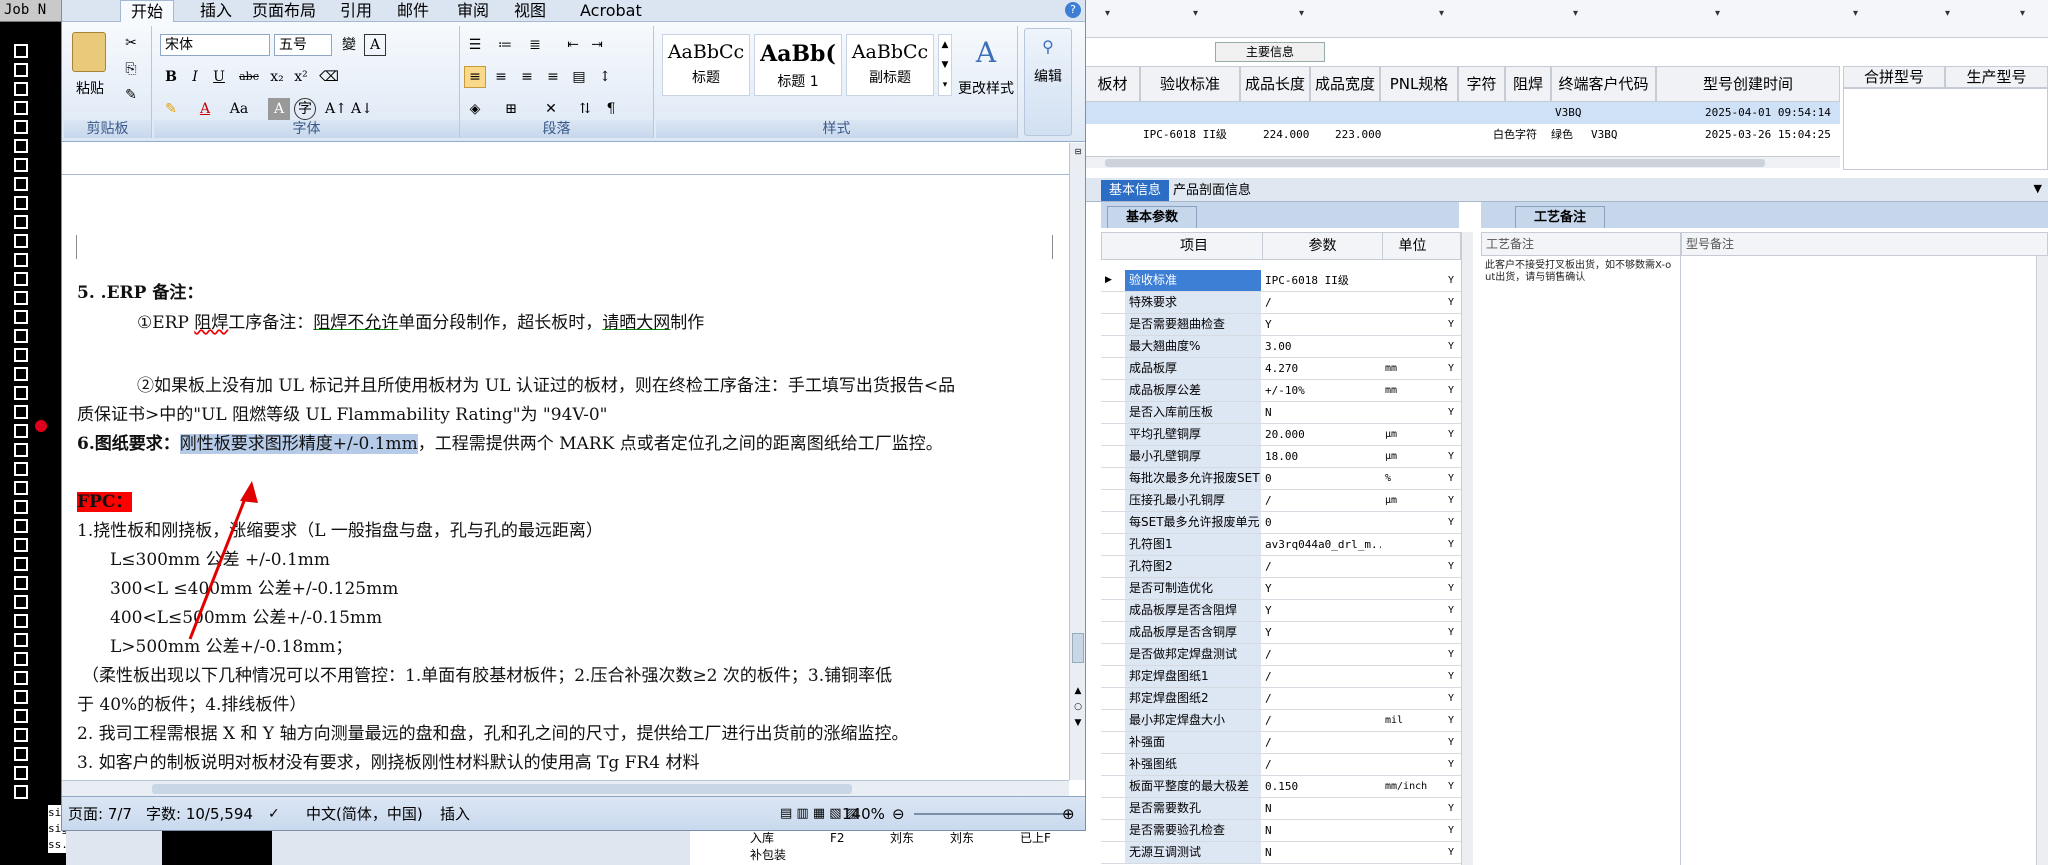 Image resolution: width=2048 pixels, height=865 pixels. What do you see at coordinates (1270, 52) in the screenshot?
I see `main-info-tab: 主要信息` at bounding box center [1270, 52].